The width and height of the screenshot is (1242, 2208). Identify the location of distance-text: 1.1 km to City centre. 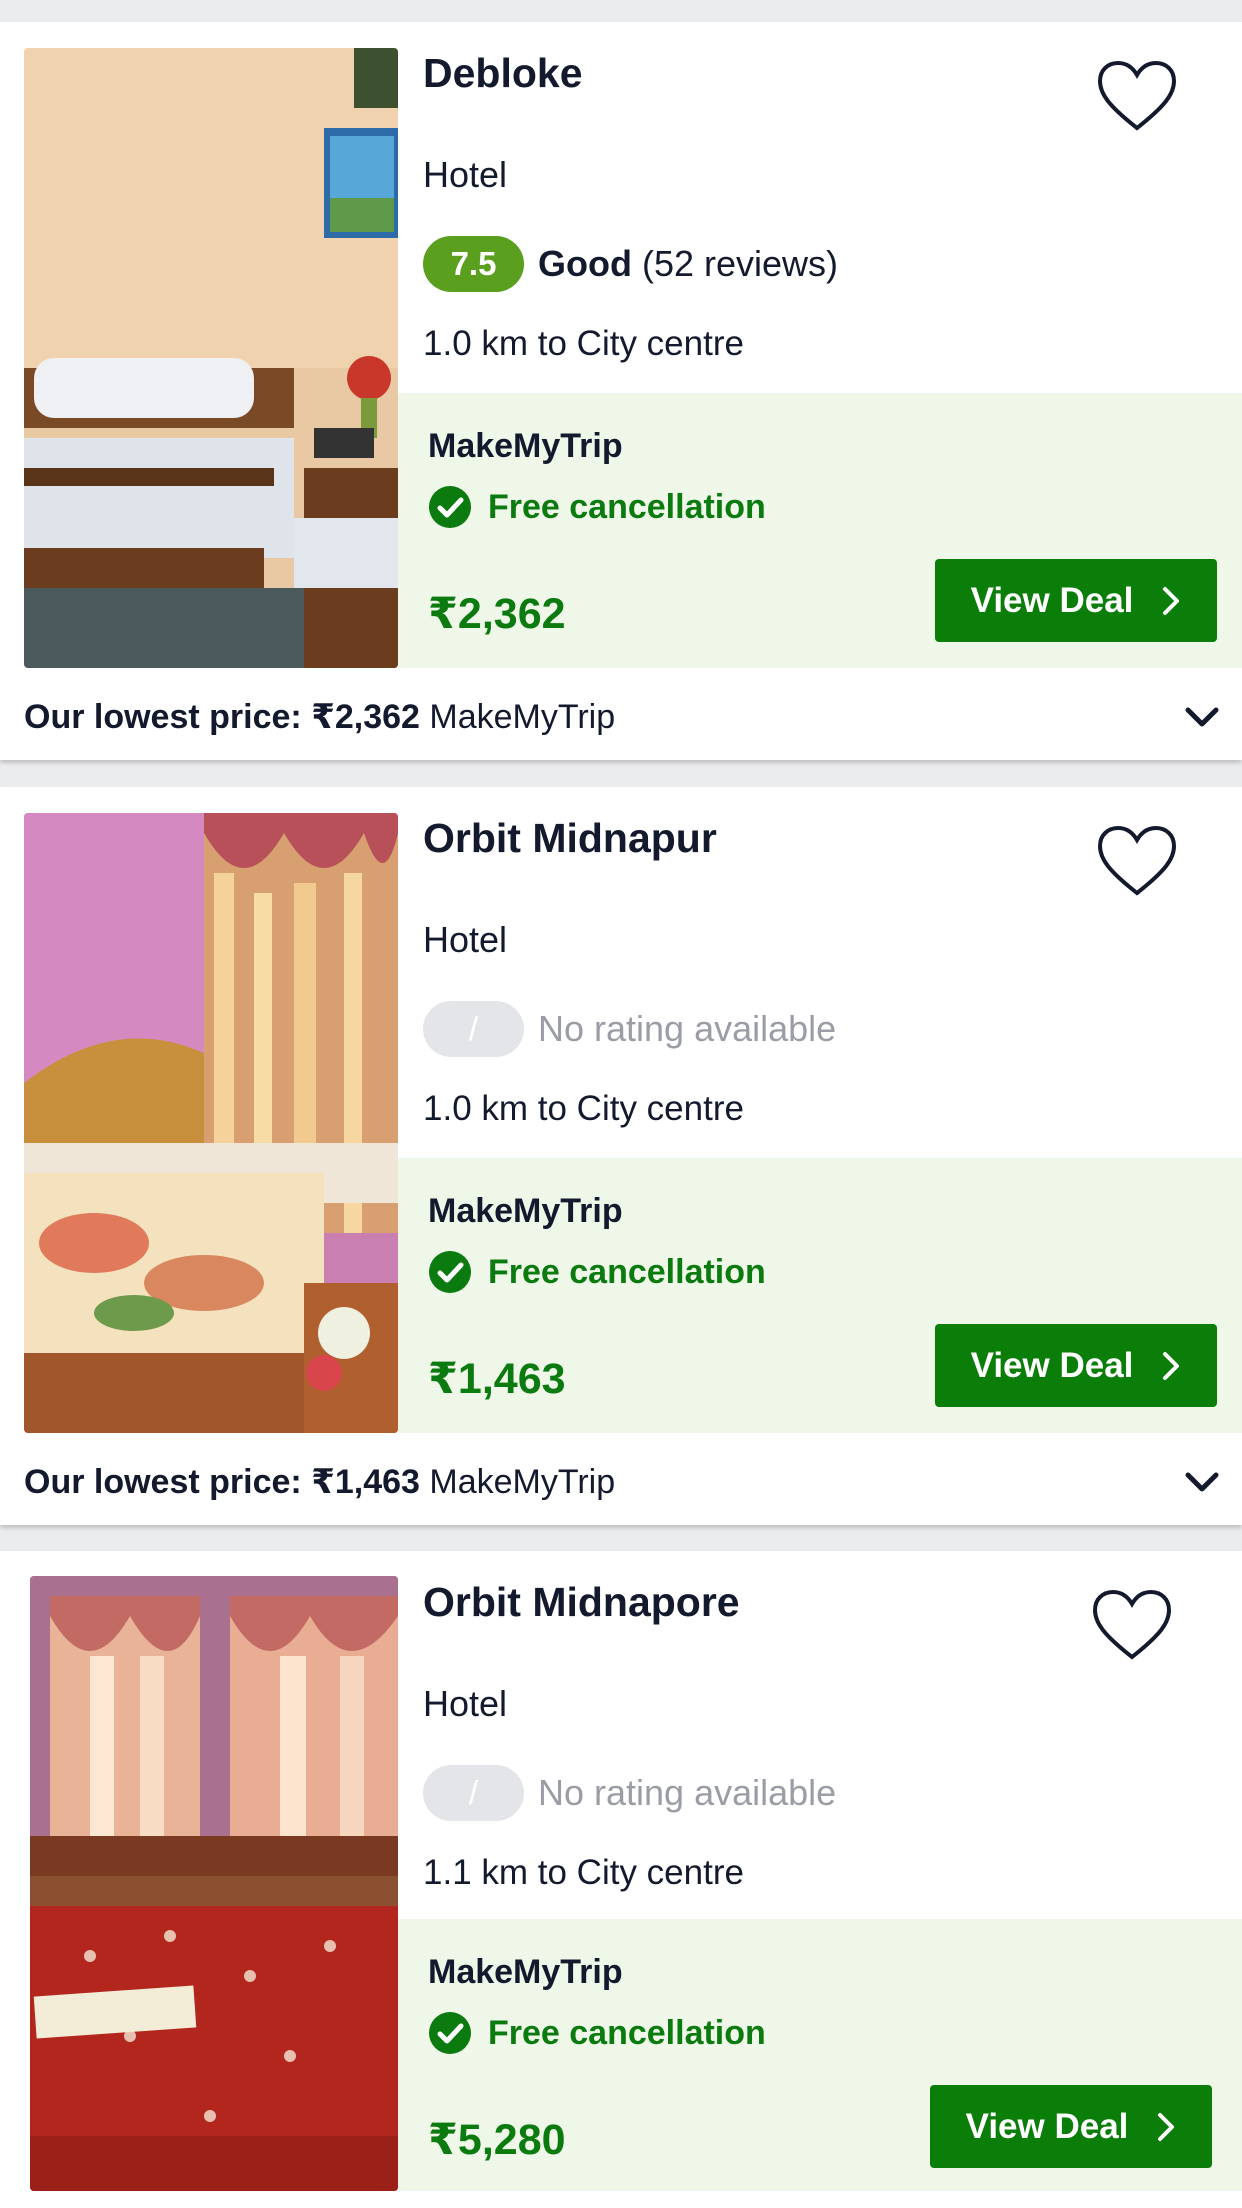
(583, 1872).